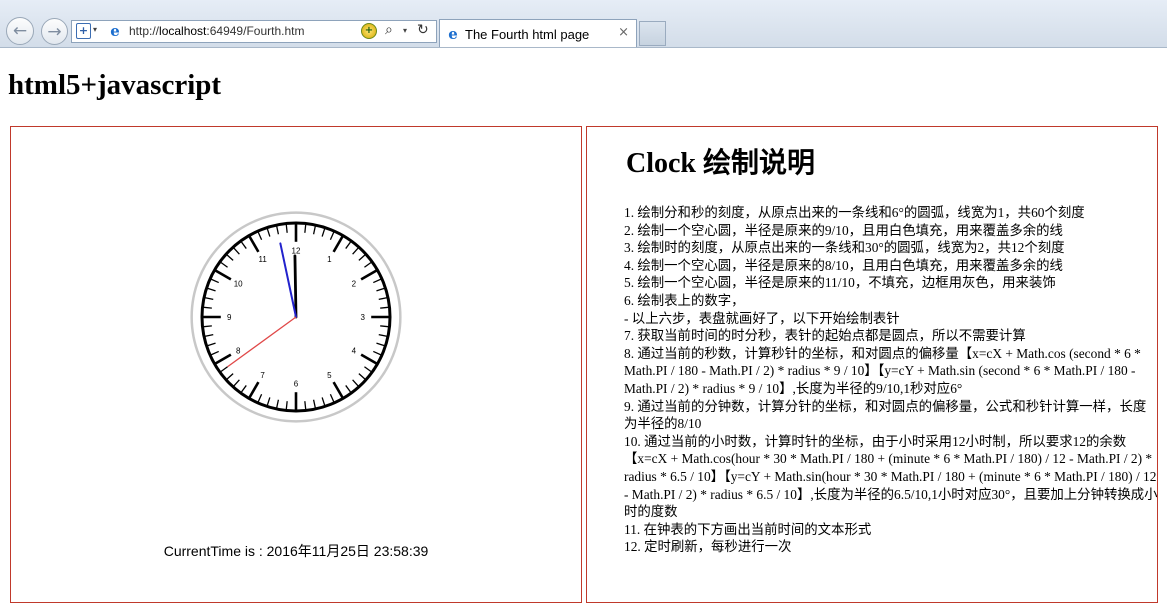 This screenshot has width=1167, height=606. What do you see at coordinates (843, 230) in the screenshot?
I see `step-item: 2. 绘制一个空心圆，半径是原来的9/10，且用白色填充，用来覆盖多余的线` at bounding box center [843, 230].